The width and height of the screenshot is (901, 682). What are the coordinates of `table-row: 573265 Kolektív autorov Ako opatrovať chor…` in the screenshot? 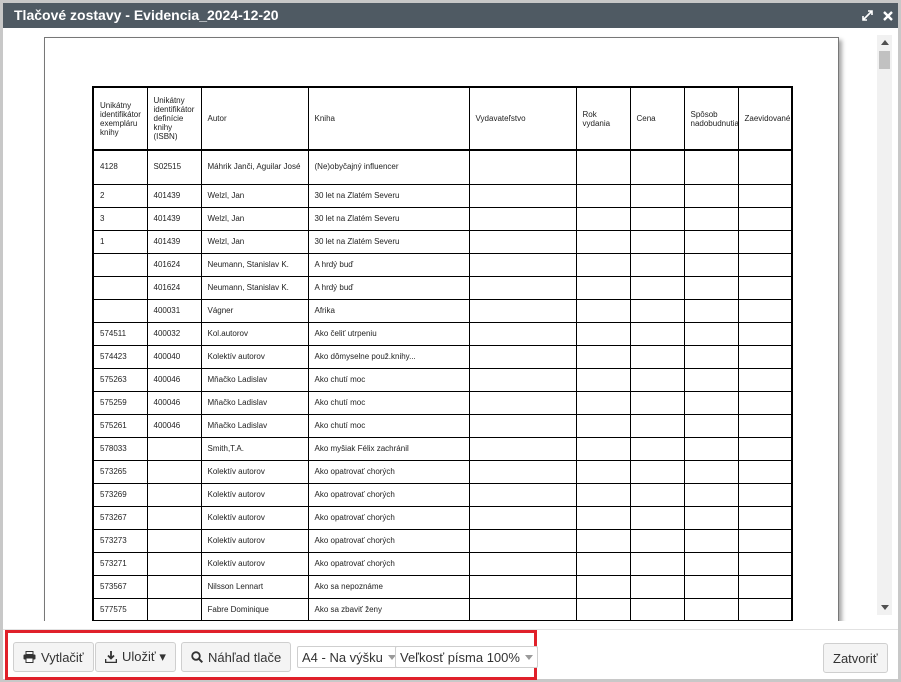 It's located at (442, 471).